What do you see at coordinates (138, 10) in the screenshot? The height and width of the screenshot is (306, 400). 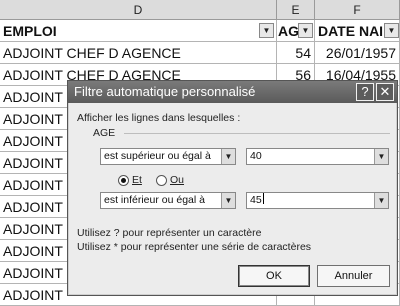 I see `column-header-d: D` at bounding box center [138, 10].